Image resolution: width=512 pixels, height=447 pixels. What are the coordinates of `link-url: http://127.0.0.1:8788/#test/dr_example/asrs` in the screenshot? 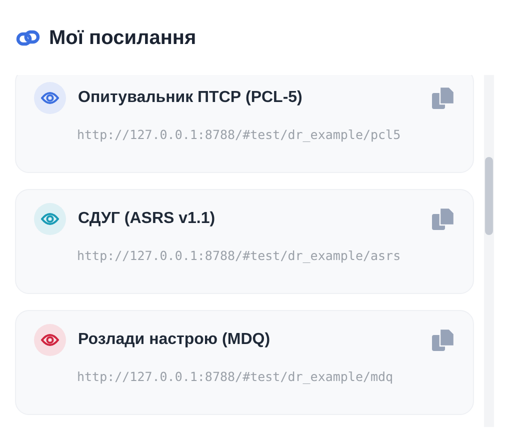 It's located at (266, 256).